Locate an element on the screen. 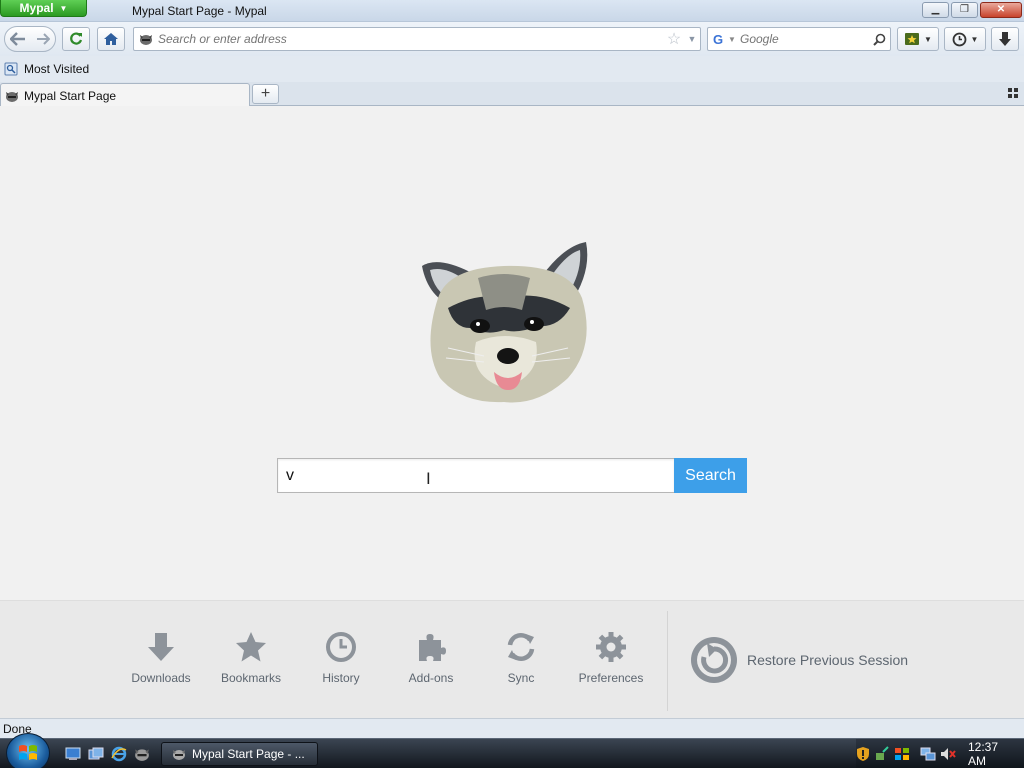 The height and width of the screenshot is (768, 1024). bookmark-item-most-visited: Most Visited is located at coordinates (46, 69).